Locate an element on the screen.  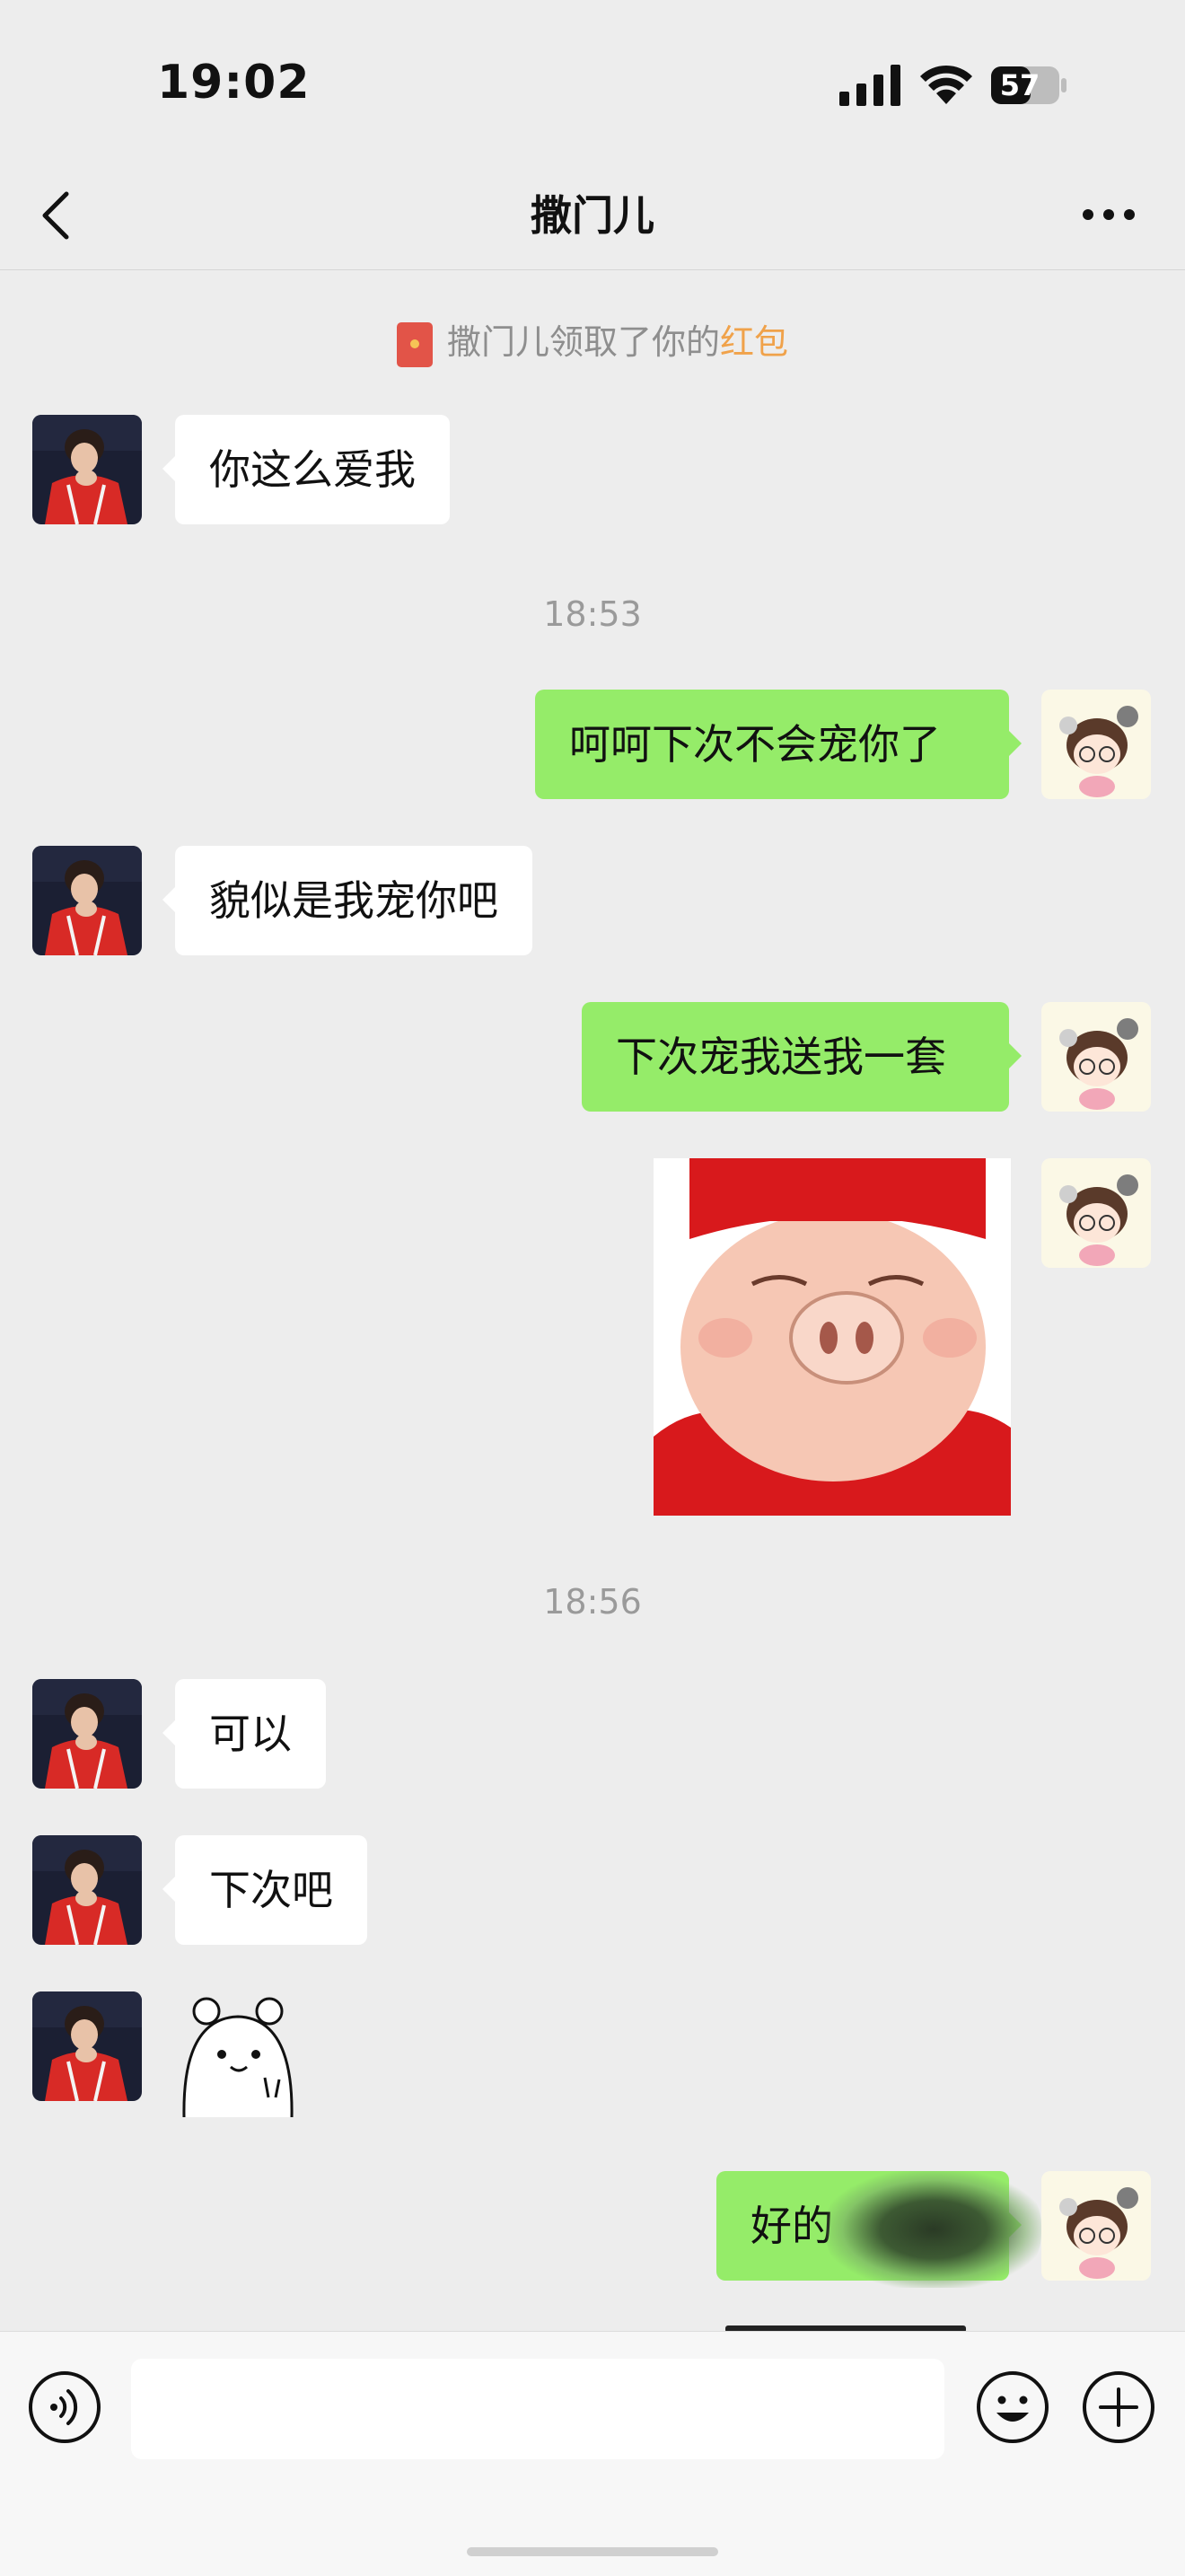
notice-text: 撒门儿领取了你的 is located at coordinates (583, 342).